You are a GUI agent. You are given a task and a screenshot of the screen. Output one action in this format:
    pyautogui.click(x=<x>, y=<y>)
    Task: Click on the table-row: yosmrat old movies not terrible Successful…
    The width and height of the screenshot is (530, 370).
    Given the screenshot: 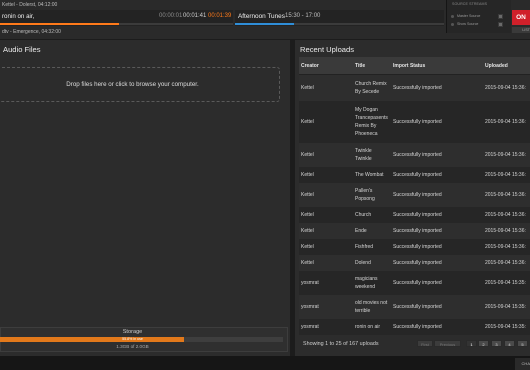 What is the action you would take?
    pyautogui.click(x=414, y=306)
    